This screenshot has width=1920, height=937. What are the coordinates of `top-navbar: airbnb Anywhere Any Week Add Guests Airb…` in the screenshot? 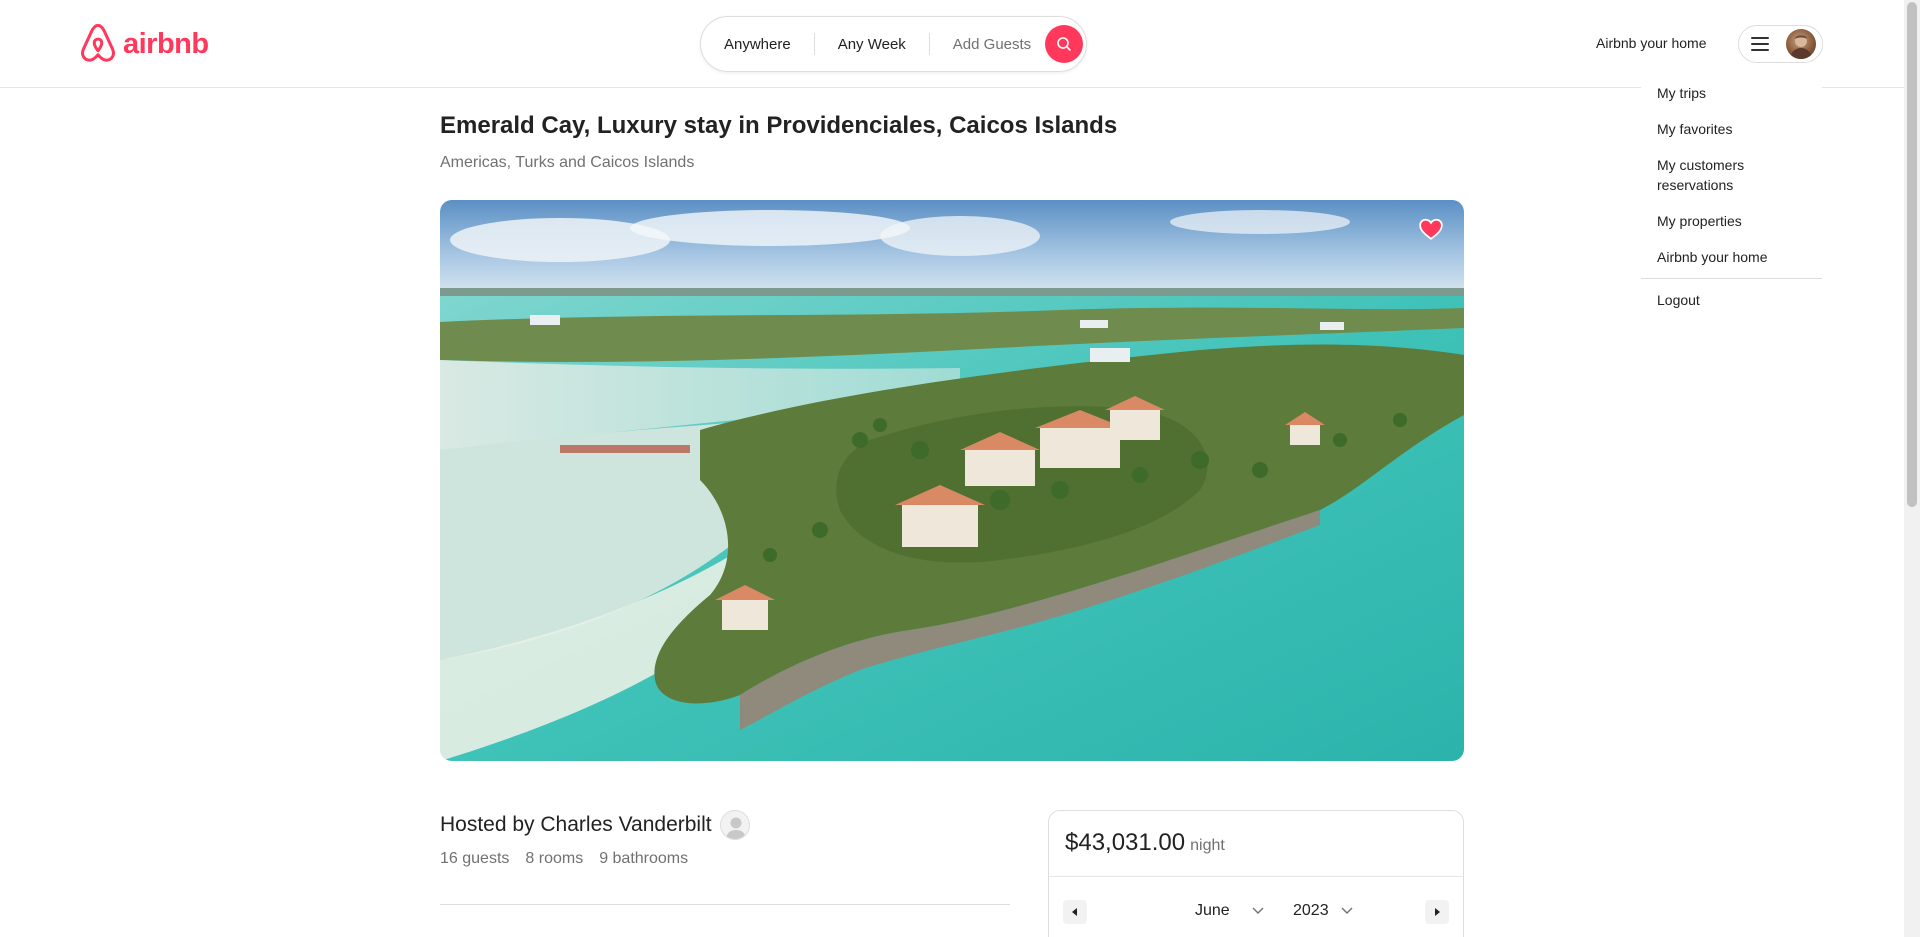 It's located at (952, 44).